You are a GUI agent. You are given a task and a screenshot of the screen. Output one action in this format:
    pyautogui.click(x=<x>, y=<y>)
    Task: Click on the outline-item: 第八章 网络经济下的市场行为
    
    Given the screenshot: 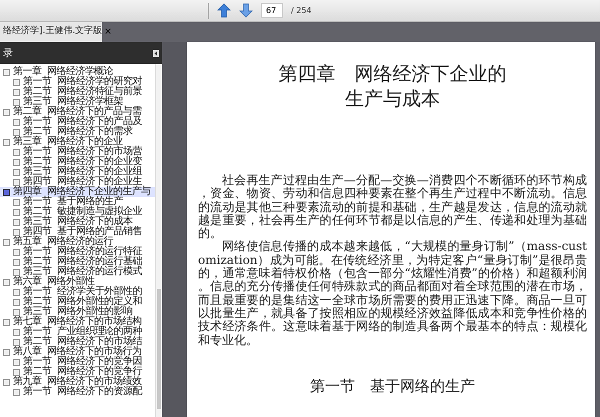 What is the action you would take?
    pyautogui.click(x=77, y=352)
    